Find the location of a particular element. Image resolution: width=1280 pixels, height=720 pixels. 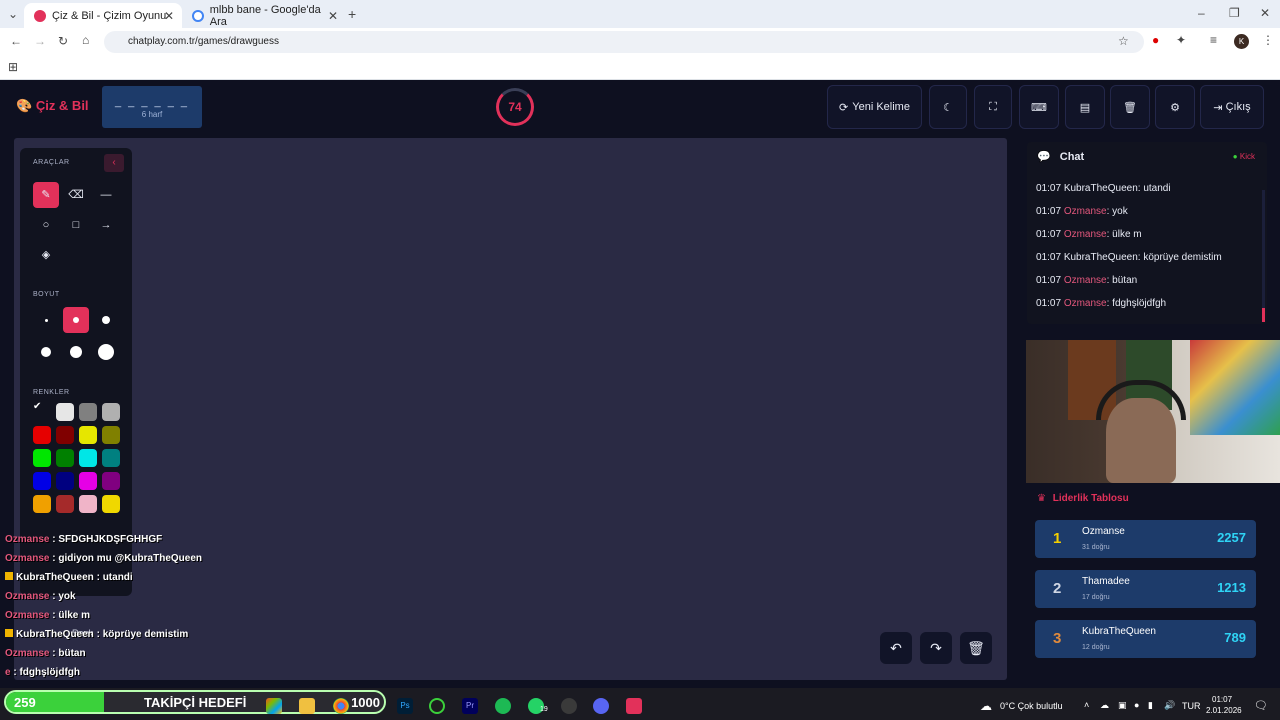

home-icon: ⌂ is located at coordinates (85, 40).